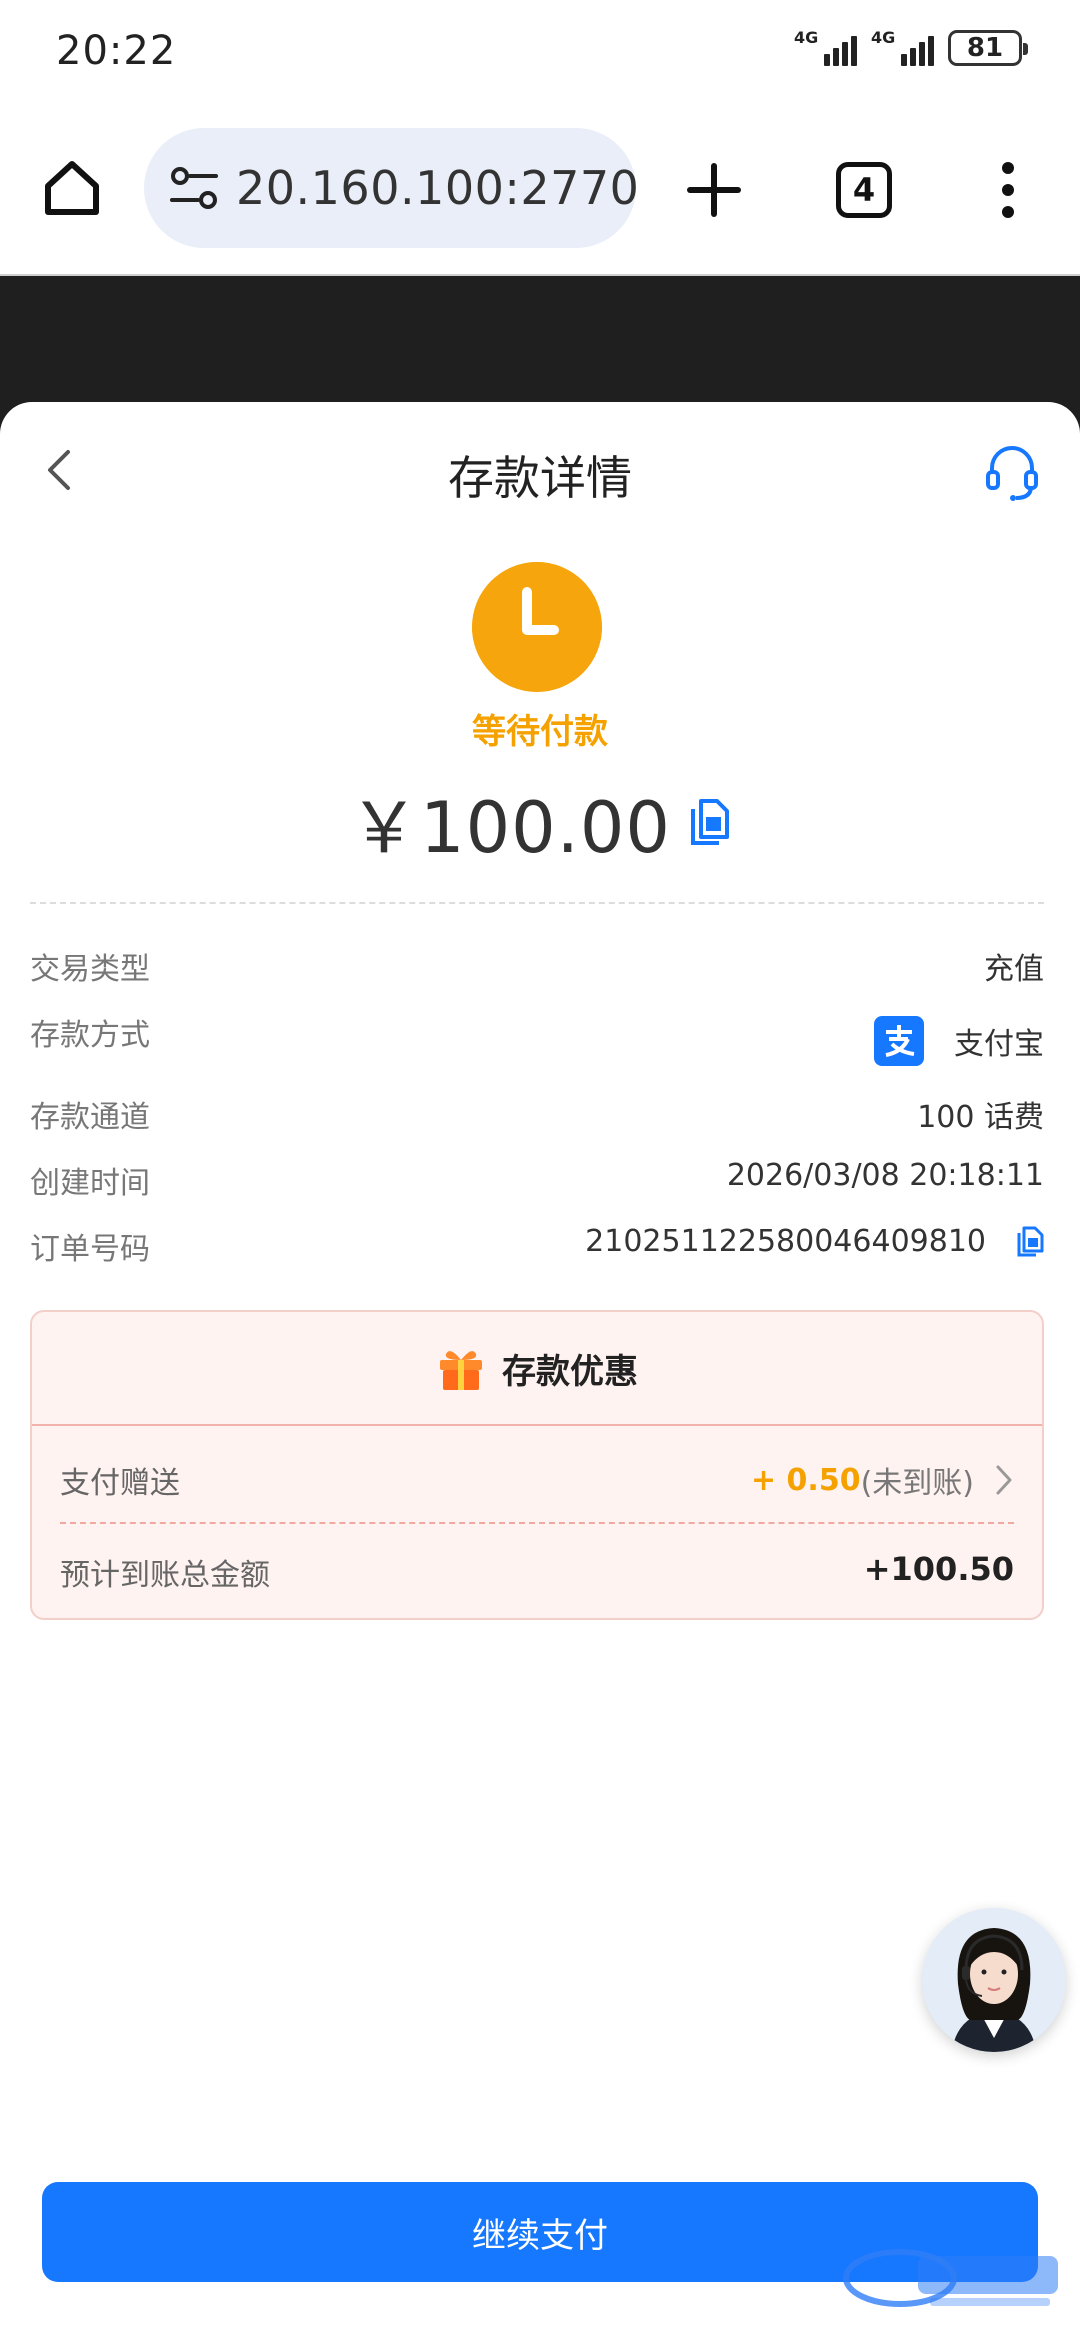 The height and width of the screenshot is (2340, 1080). What do you see at coordinates (90, 969) in the screenshot?
I see `detail-label: 交易类型` at bounding box center [90, 969].